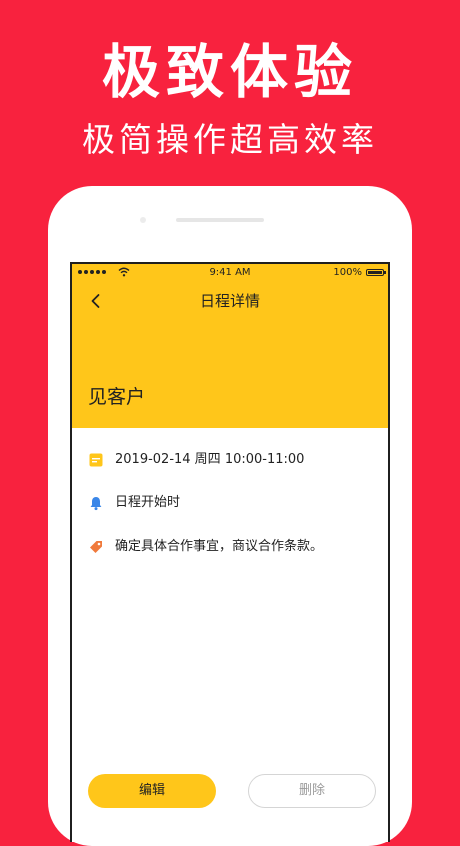 This screenshot has height=846, width=460. What do you see at coordinates (210, 459) in the screenshot?
I see `event-datetime: 2019-02-14 周四 10:00-11:00` at bounding box center [210, 459].